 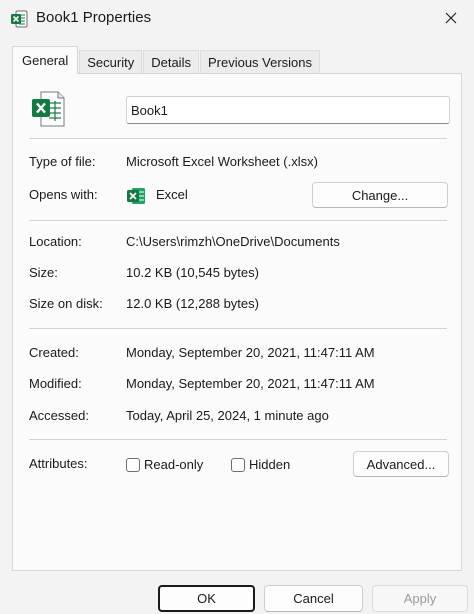 I want to click on accessed-label: Accessed:, so click(x=59, y=415).